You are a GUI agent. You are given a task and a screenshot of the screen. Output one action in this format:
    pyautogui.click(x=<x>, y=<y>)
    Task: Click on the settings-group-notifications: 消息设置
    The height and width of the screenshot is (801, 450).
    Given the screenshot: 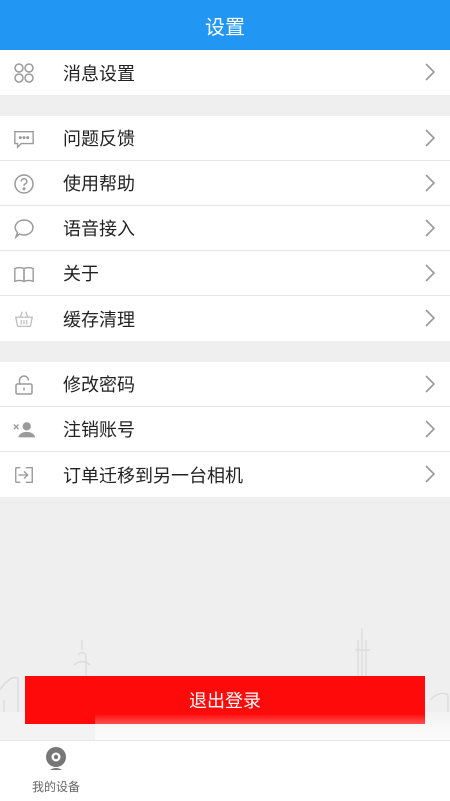 What is the action you would take?
    pyautogui.click(x=225, y=72)
    